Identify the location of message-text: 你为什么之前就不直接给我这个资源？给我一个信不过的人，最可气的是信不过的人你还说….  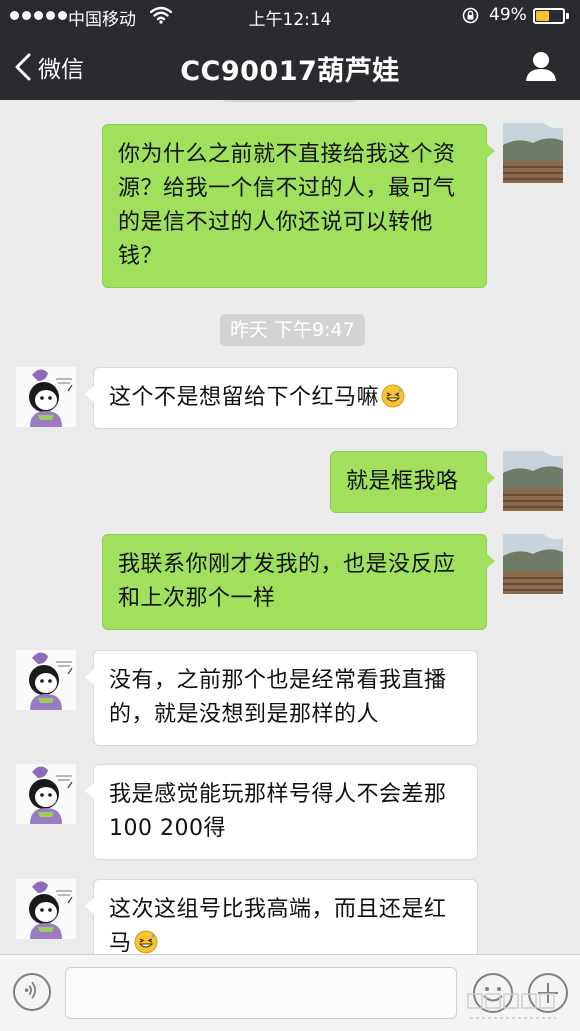
(287, 205).